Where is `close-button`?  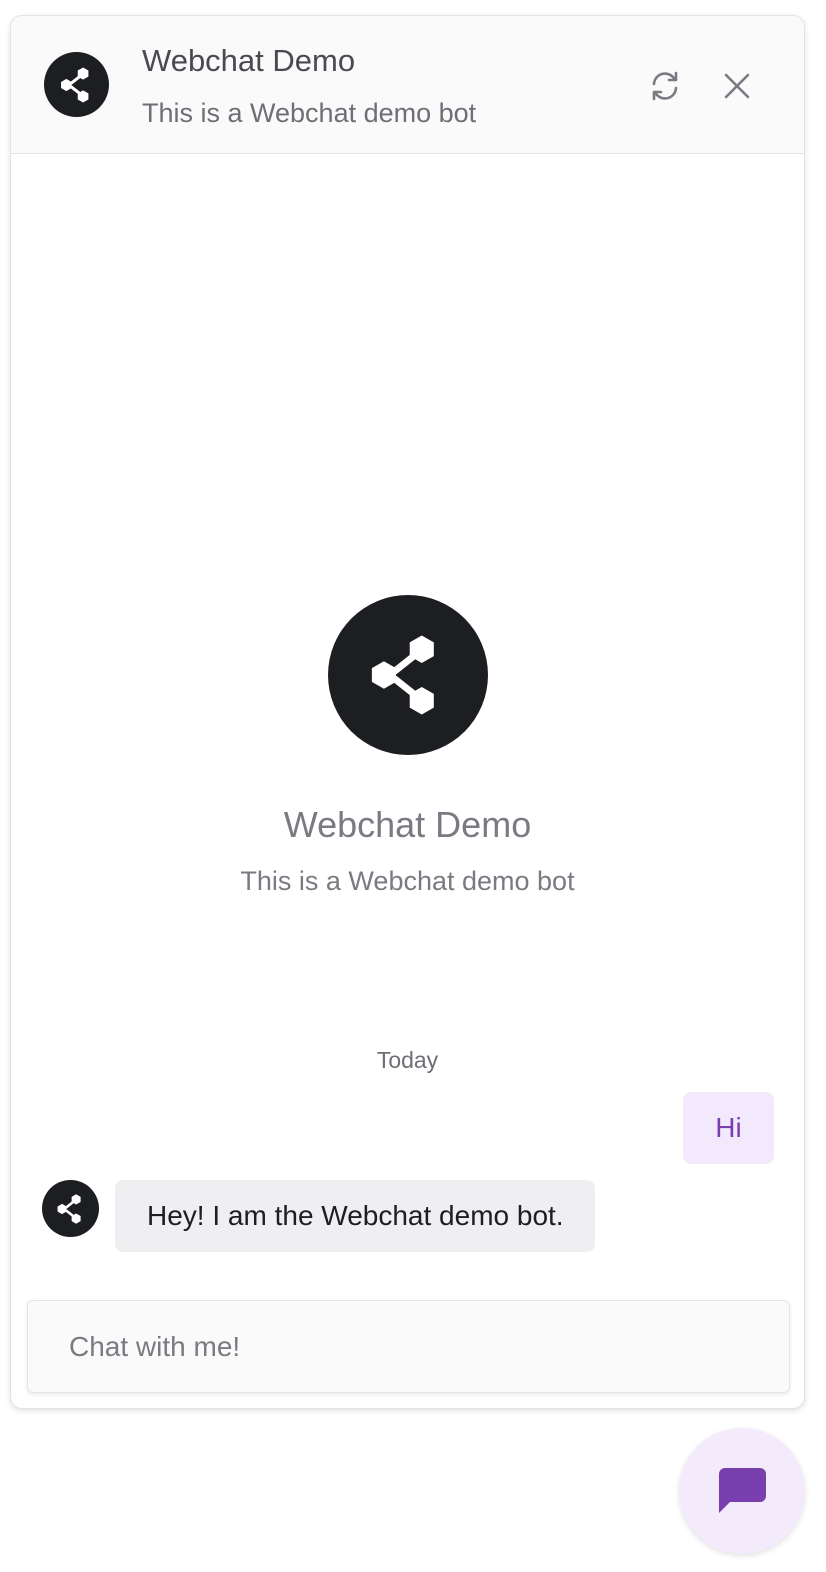
close-button is located at coordinates (737, 86).